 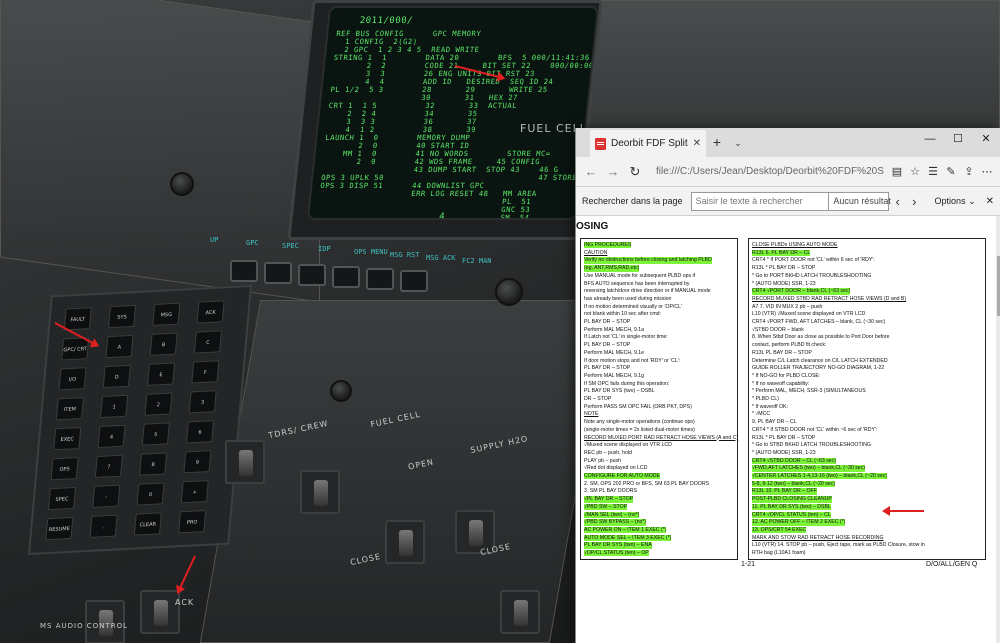 I want to click on annotation-arrow, so click(x=904, y=511).